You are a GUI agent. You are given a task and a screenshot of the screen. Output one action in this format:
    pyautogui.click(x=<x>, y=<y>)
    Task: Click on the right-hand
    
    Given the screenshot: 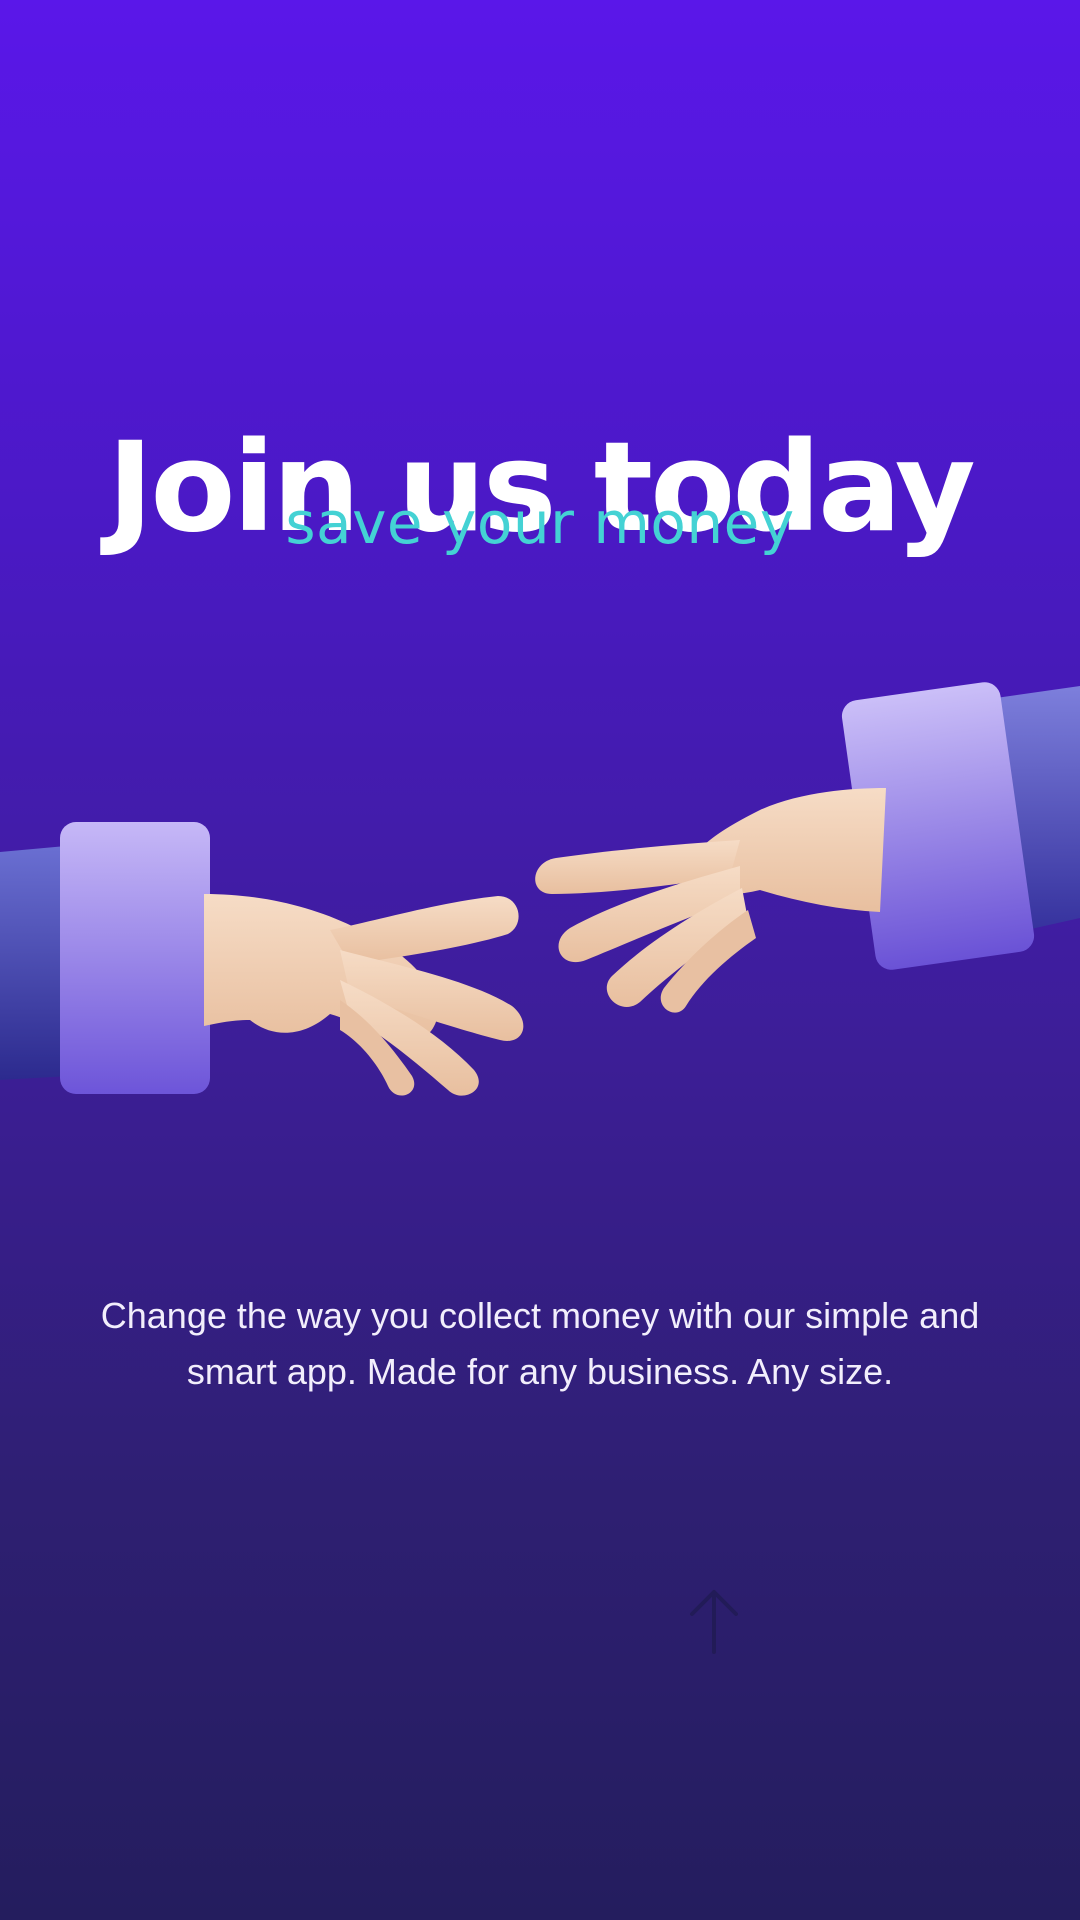 What is the action you would take?
    pyautogui.click(x=807, y=847)
    